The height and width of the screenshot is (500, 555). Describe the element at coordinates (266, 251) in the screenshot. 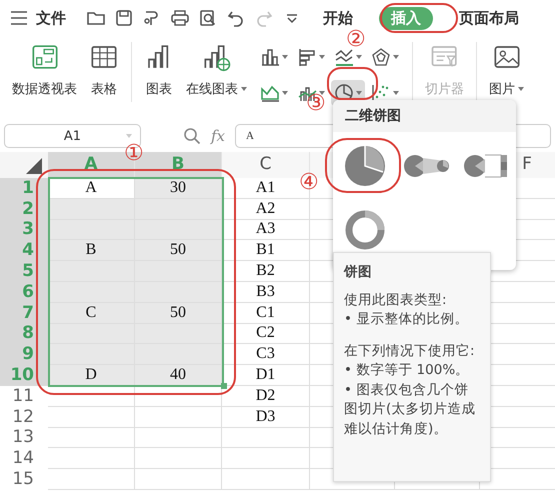

I see `table-cell: B1` at that location.